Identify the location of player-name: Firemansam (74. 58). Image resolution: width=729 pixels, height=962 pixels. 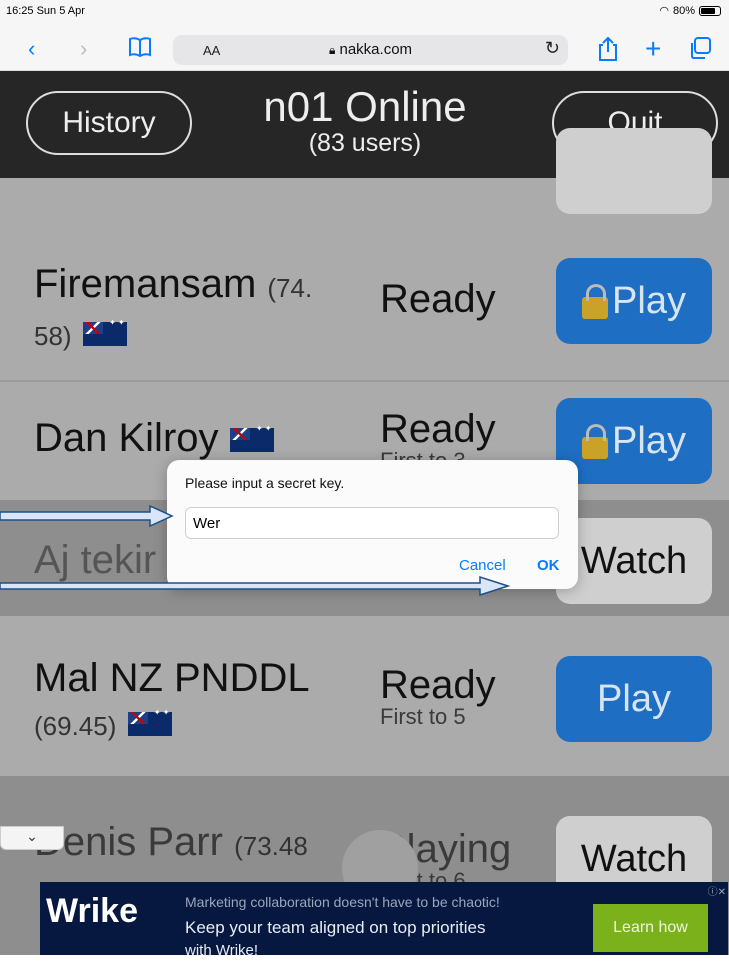
(173, 310).